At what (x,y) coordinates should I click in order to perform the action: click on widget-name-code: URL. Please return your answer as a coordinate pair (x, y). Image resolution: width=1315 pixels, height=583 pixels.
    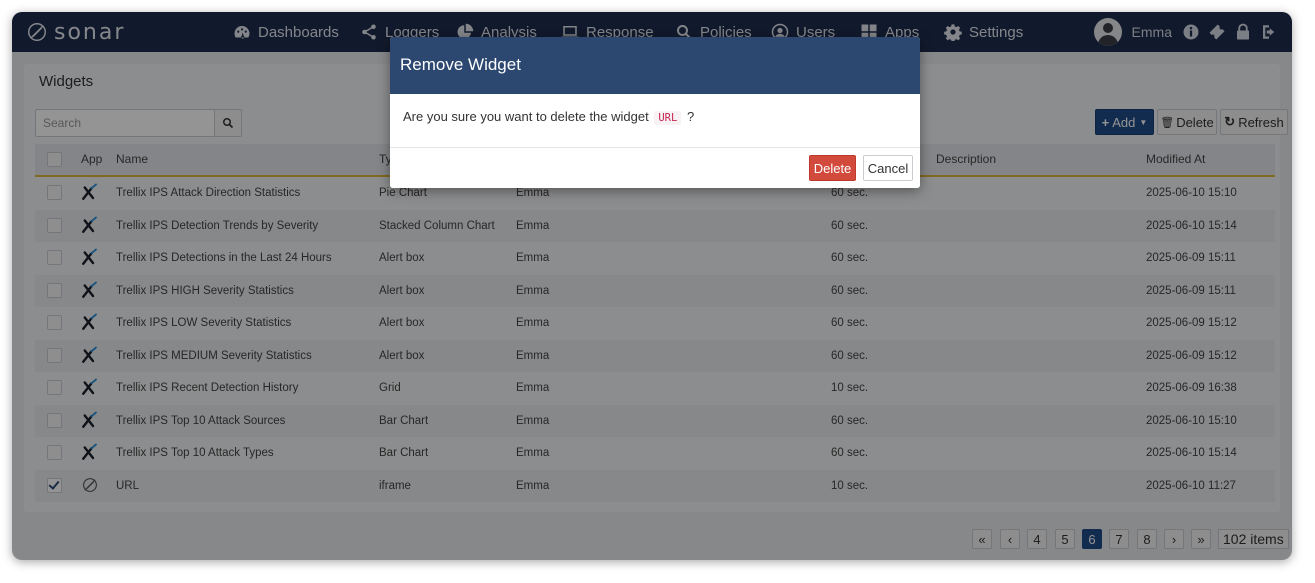
    Looking at the image, I should click on (668, 118).